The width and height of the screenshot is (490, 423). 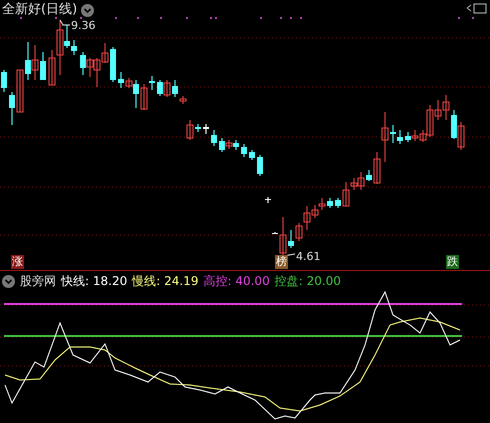 What do you see at coordinates (307, 281) in the screenshot?
I see `indicator-value: 控盘: 20.00` at bounding box center [307, 281].